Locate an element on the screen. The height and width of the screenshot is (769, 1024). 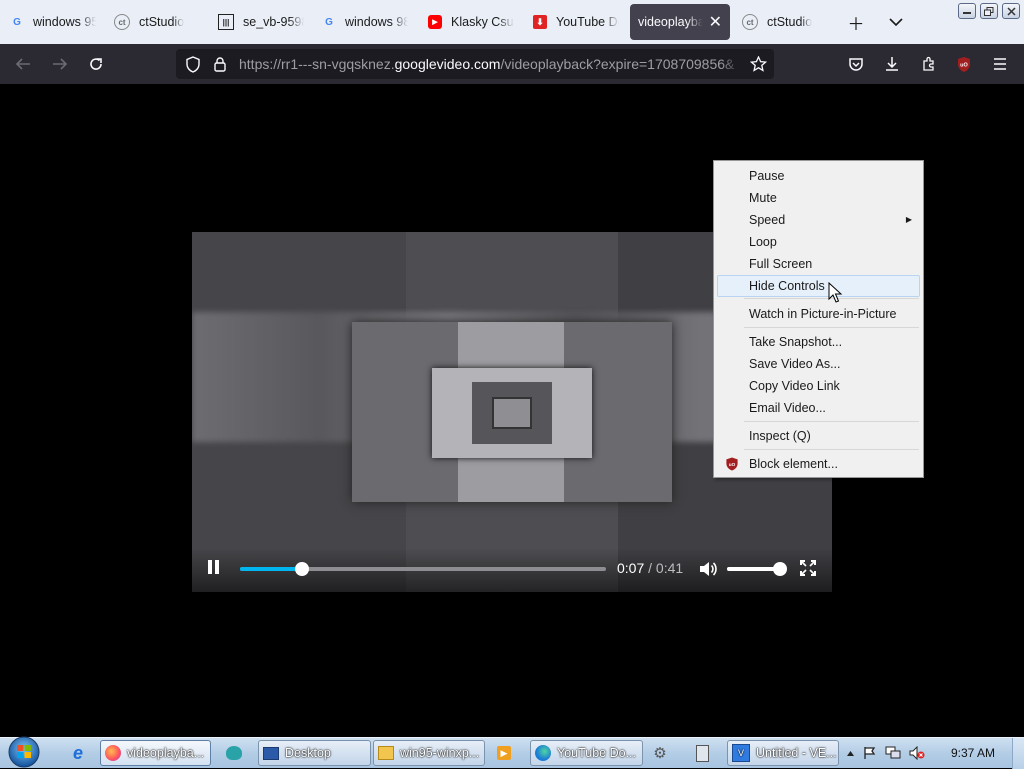
pause-button is located at coordinates (215, 568).